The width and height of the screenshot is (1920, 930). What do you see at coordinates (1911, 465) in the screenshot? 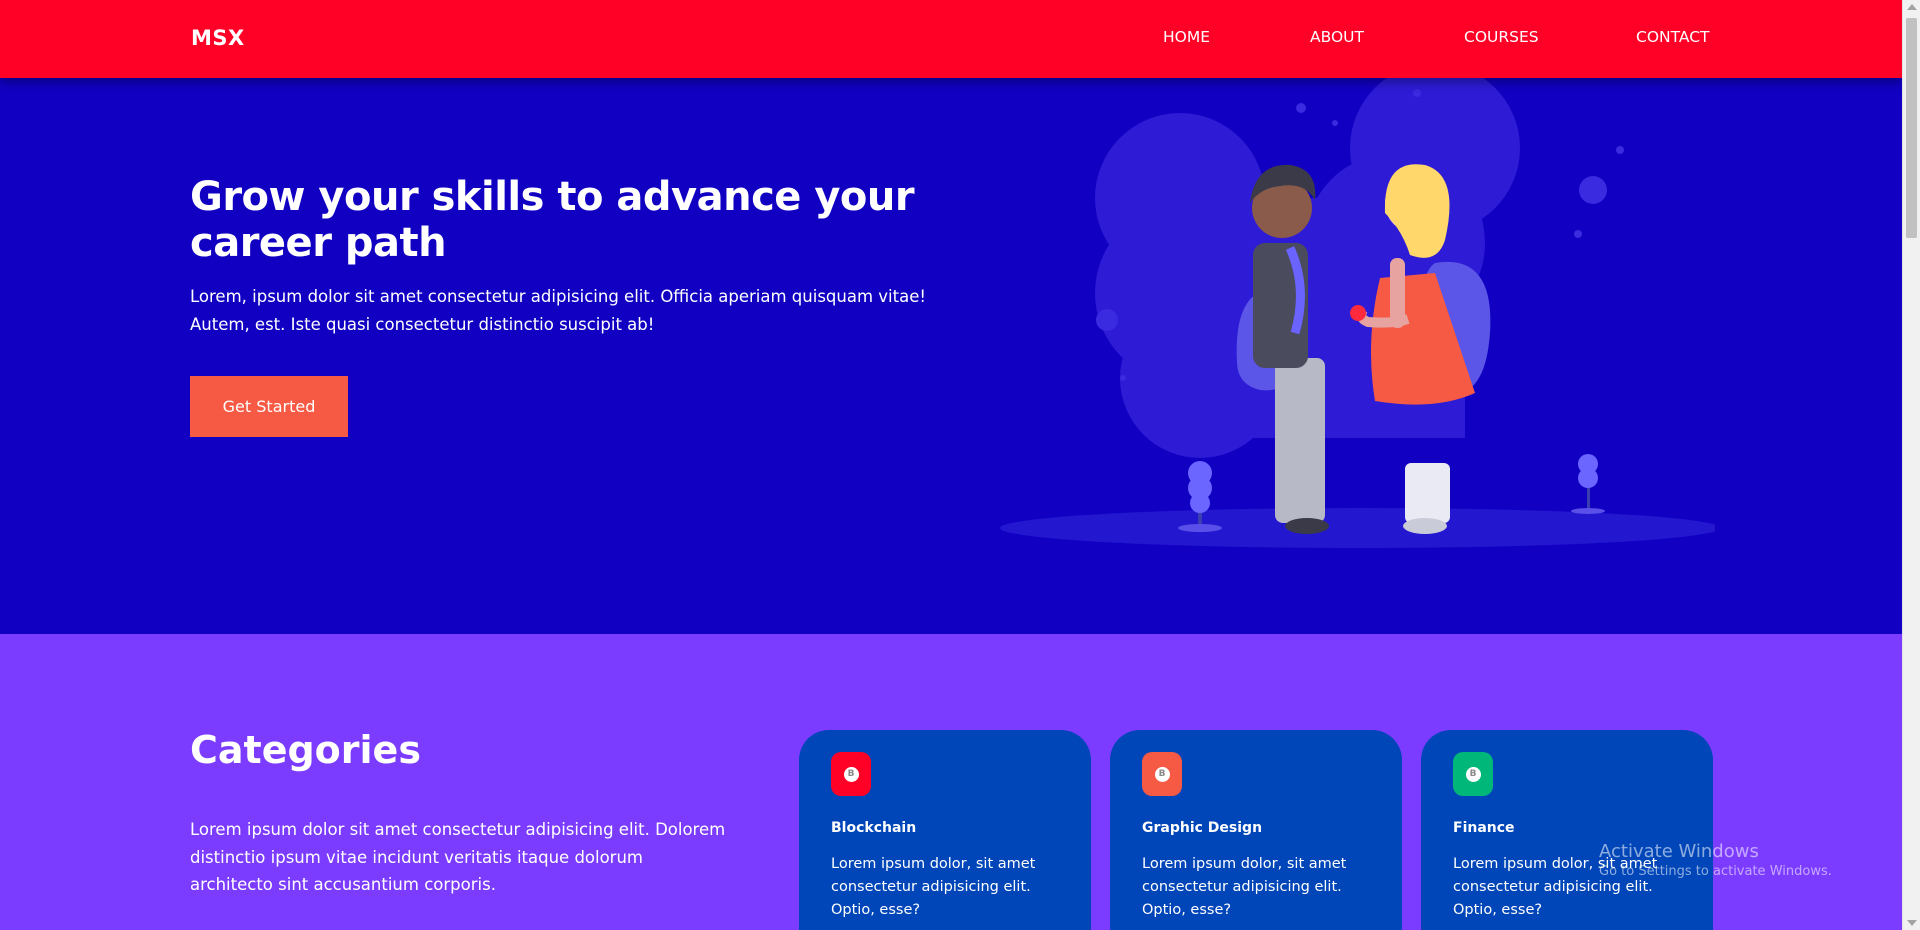
I see `vertical-scrollbar` at bounding box center [1911, 465].